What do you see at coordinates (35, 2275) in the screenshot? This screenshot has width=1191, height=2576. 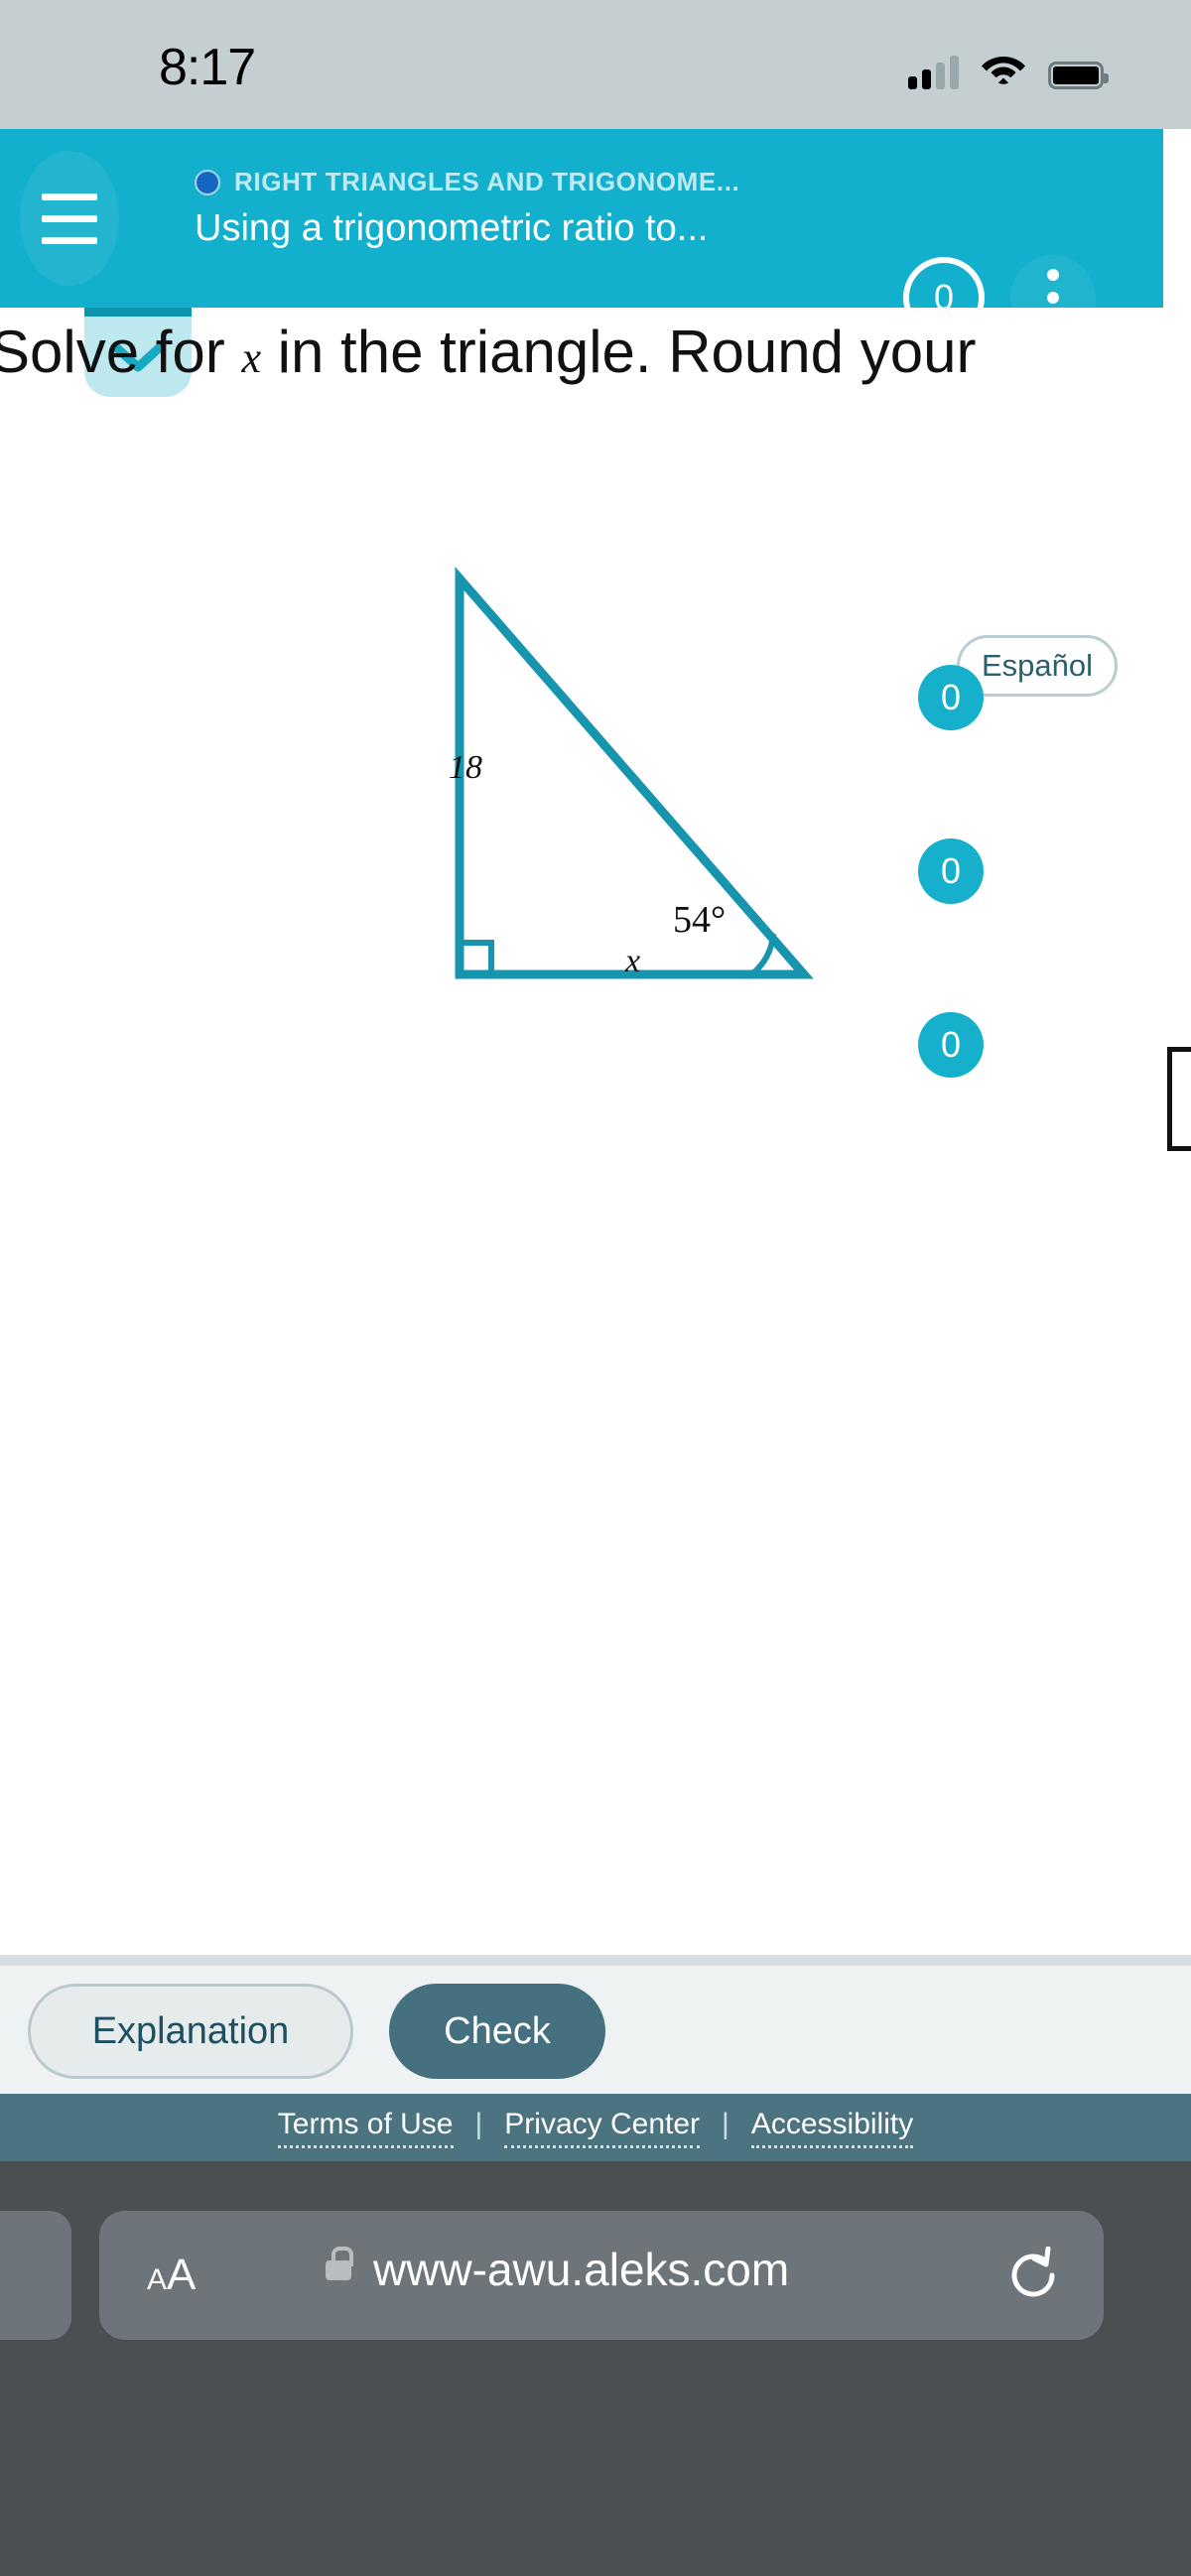 I see `adjacent-tab-stub` at bounding box center [35, 2275].